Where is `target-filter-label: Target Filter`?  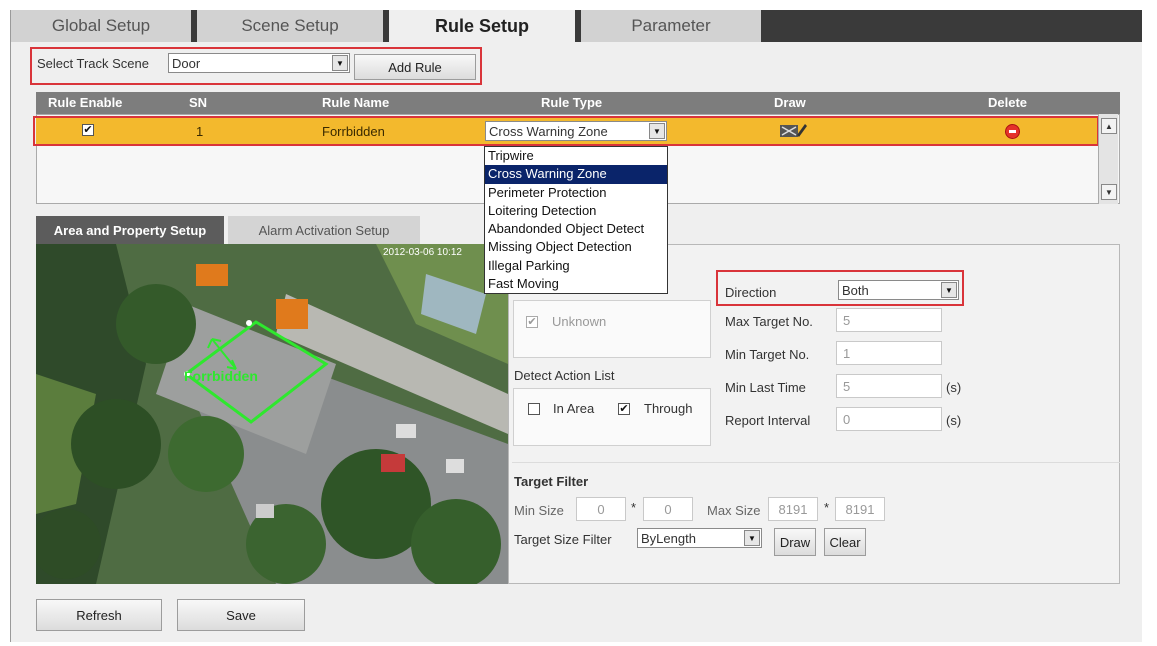 target-filter-label: Target Filter is located at coordinates (551, 481).